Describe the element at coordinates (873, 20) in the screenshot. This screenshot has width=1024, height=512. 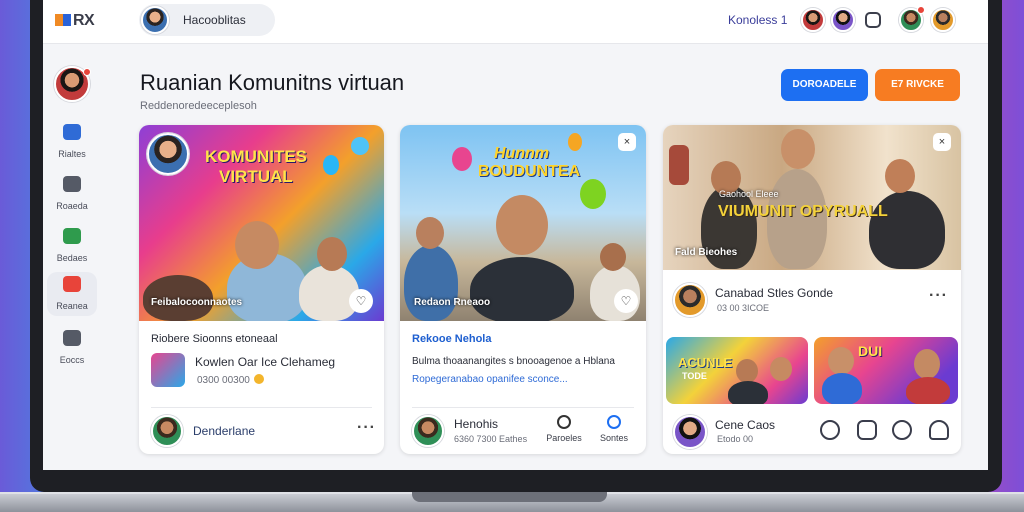
I see `chat-icon` at that location.